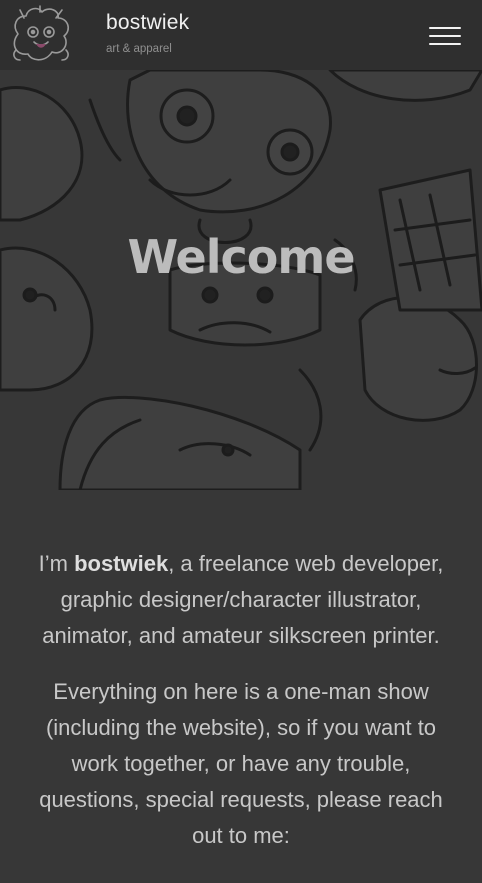 This screenshot has width=482, height=883. Describe the element at coordinates (147, 23) in the screenshot. I see `site-title: bostwiek` at that location.